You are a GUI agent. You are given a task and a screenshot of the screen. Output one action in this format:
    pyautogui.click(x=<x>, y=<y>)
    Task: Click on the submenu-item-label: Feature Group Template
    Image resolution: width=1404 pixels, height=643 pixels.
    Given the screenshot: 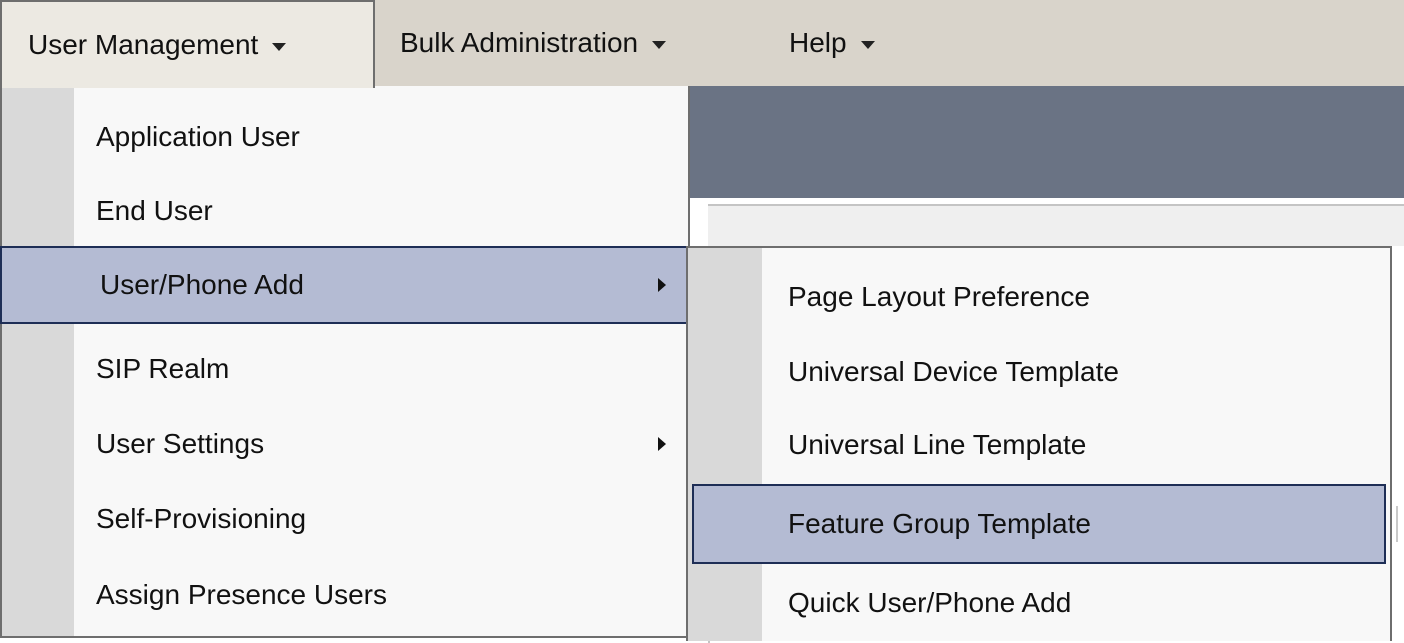 What is the action you would take?
    pyautogui.click(x=939, y=523)
    